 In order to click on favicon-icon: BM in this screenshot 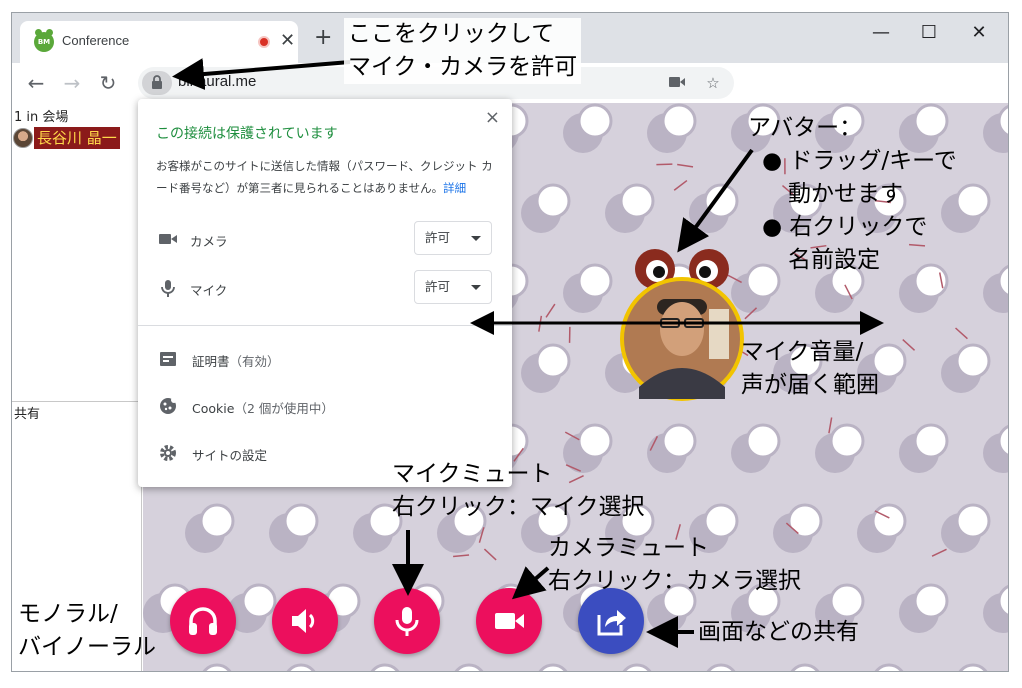, I will do `click(44, 40)`.